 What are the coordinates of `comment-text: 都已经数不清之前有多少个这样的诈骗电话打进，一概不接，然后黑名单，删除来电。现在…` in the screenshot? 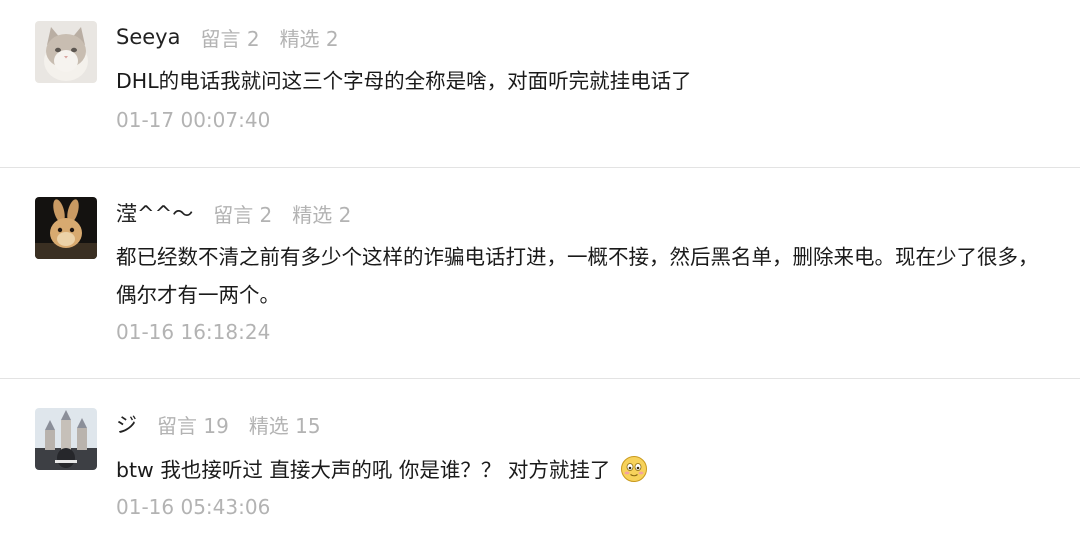 It's located at (577, 276).